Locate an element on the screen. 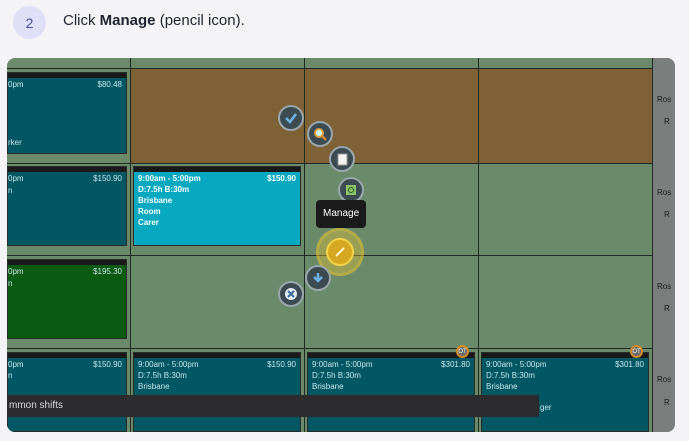 The image size is (689, 441). pencil-icon is located at coordinates (340, 252).